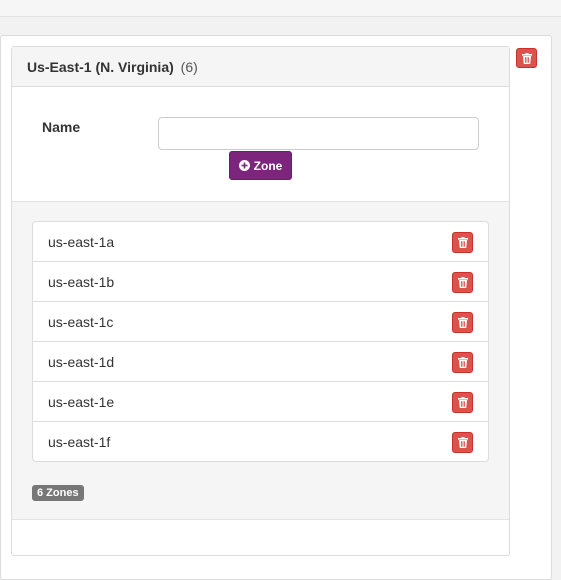  Describe the element at coordinates (81, 402) in the screenshot. I see `zone-name: us-east-1e` at that location.